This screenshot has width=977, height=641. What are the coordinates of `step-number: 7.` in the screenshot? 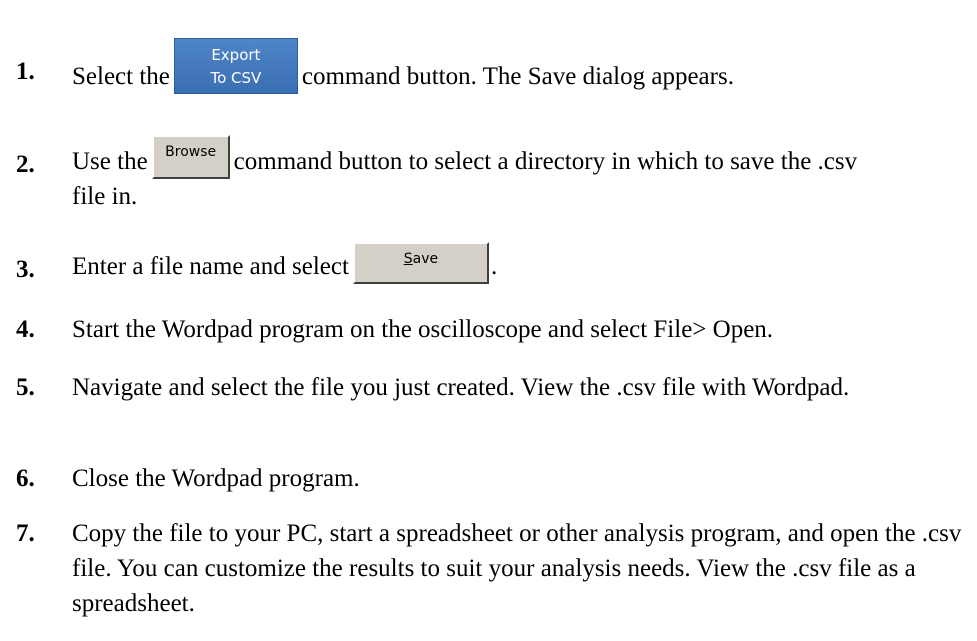 It's located at (25, 533).